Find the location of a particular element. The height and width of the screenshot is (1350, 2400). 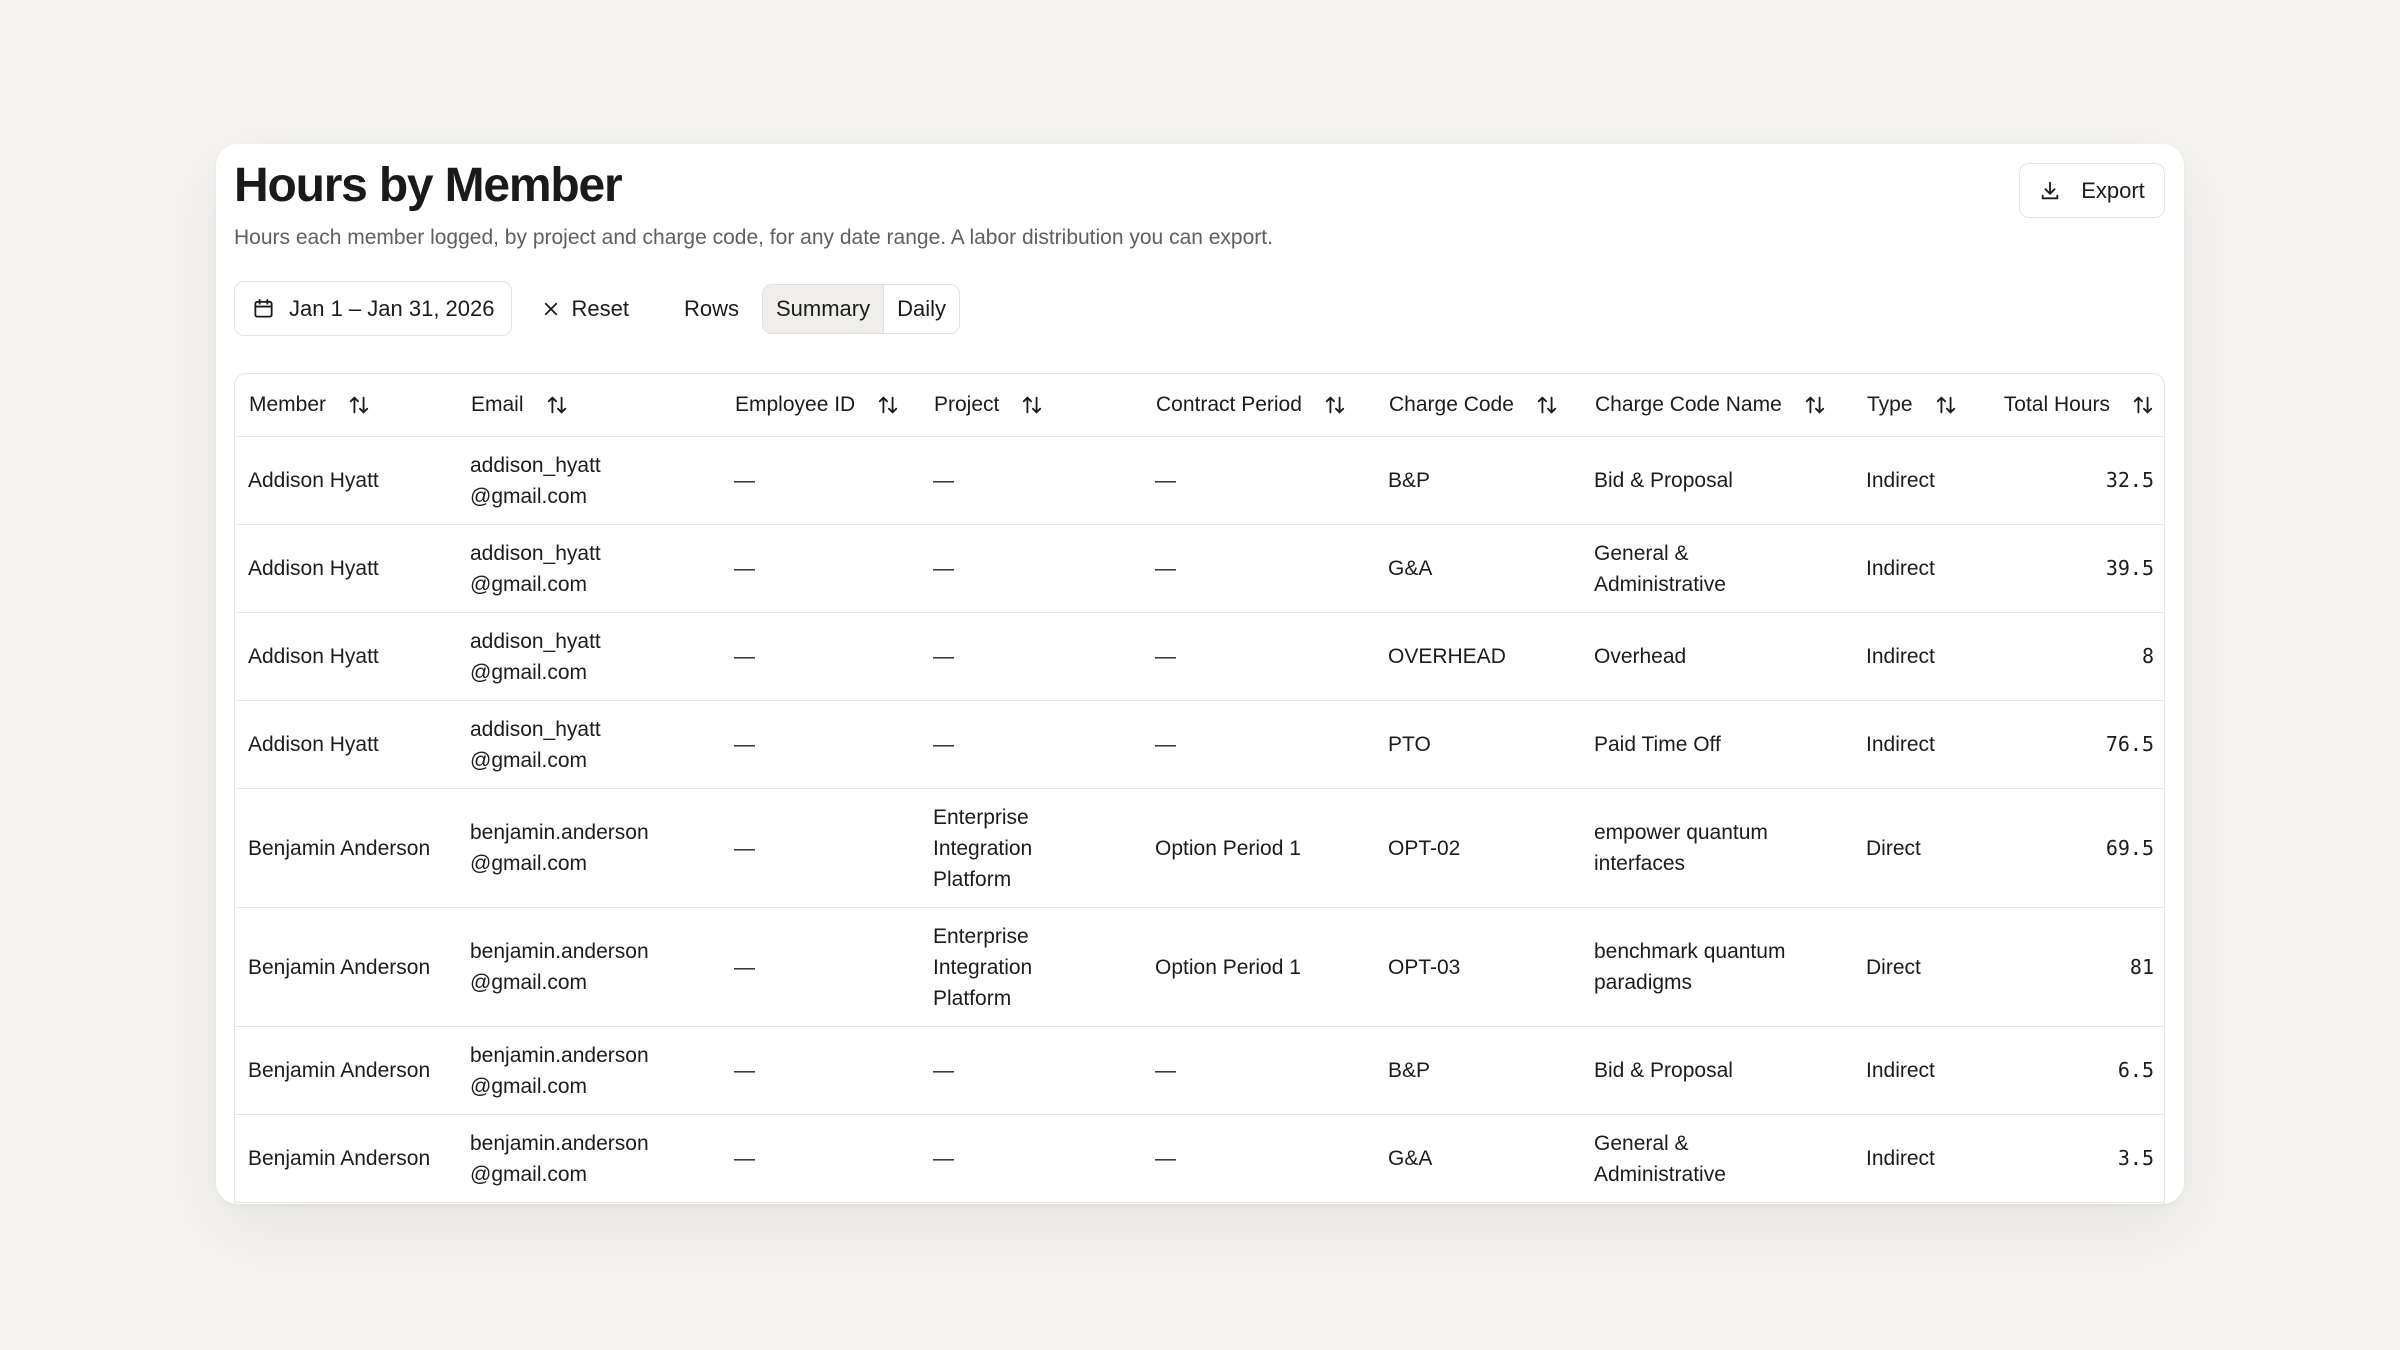

project-line: Enterprise is located at coordinates (981, 817).